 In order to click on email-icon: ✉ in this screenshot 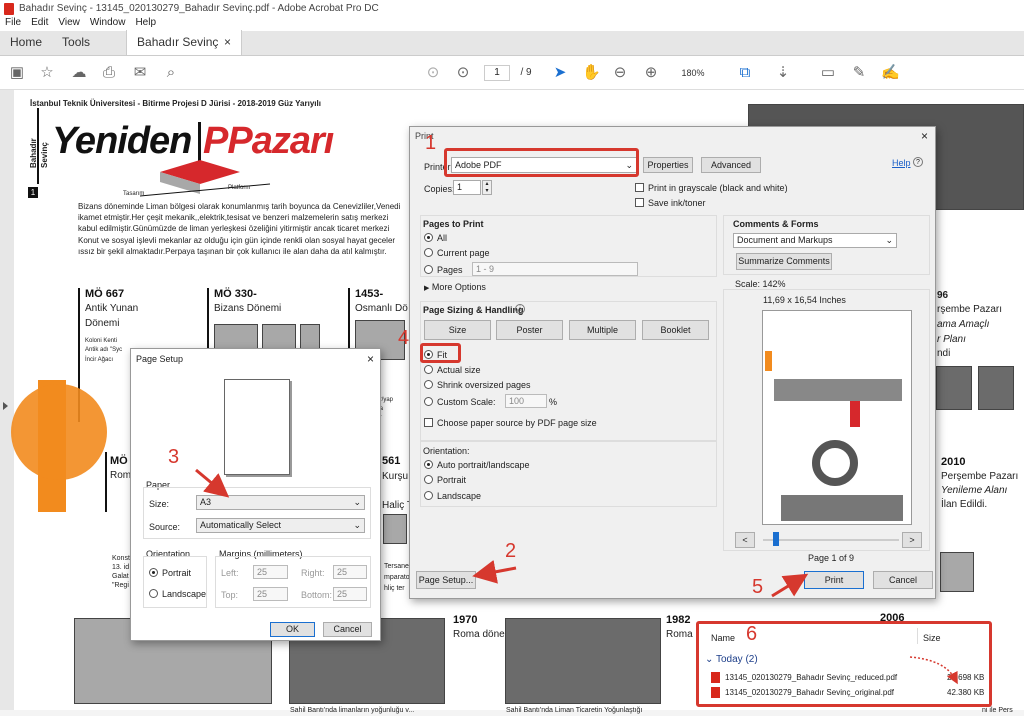, I will do `click(140, 73)`.